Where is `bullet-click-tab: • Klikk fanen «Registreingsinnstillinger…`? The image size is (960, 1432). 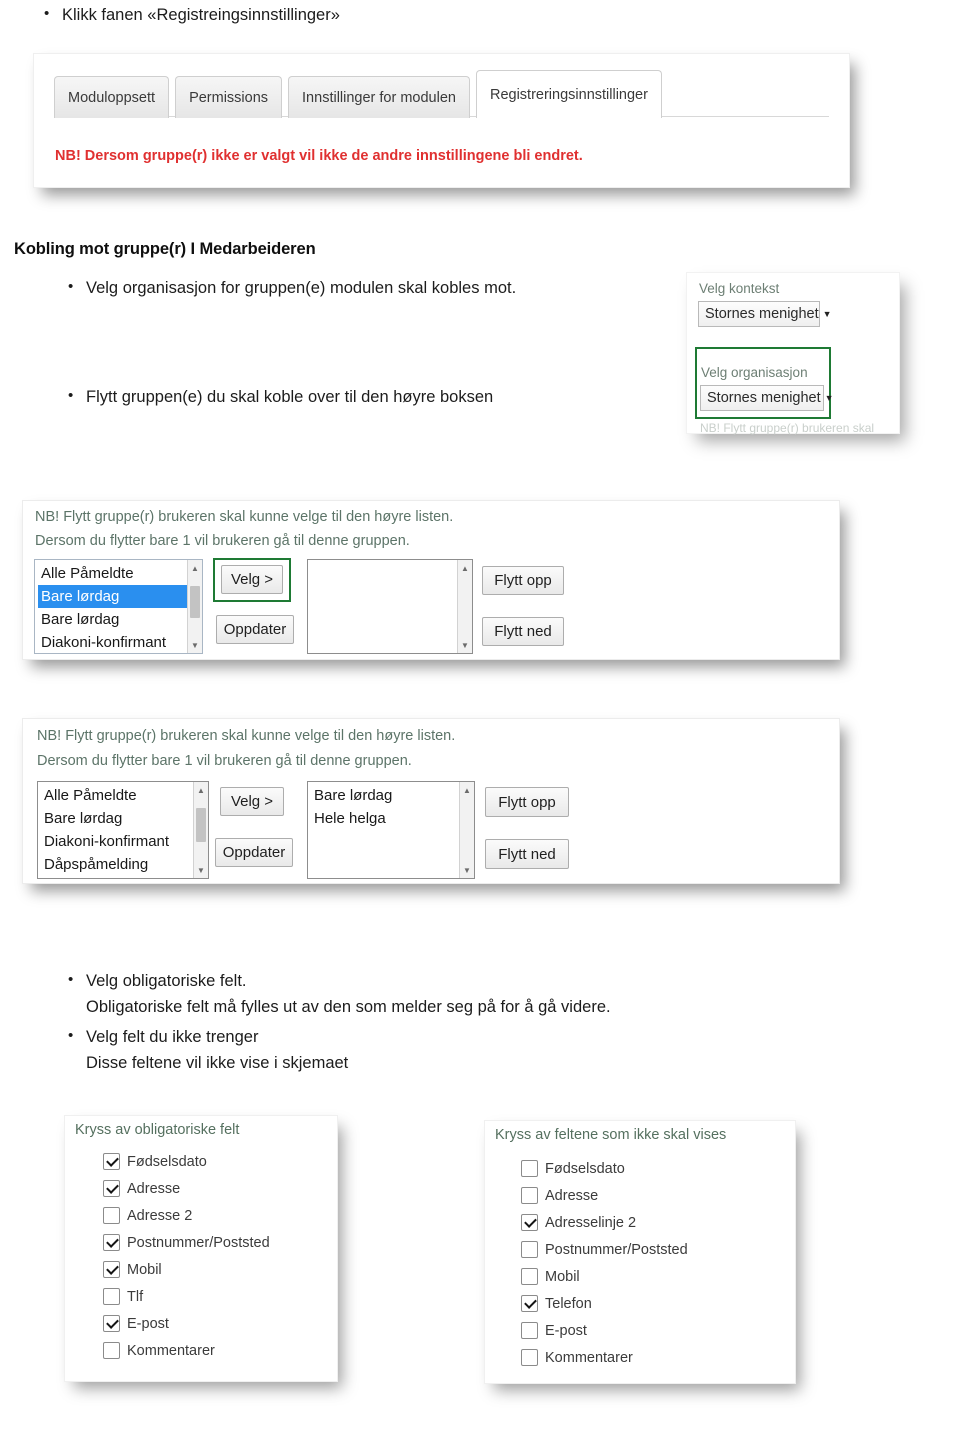 bullet-click-tab: • Klikk fanen «Registreingsinnstillinger… is located at coordinates (354, 15).